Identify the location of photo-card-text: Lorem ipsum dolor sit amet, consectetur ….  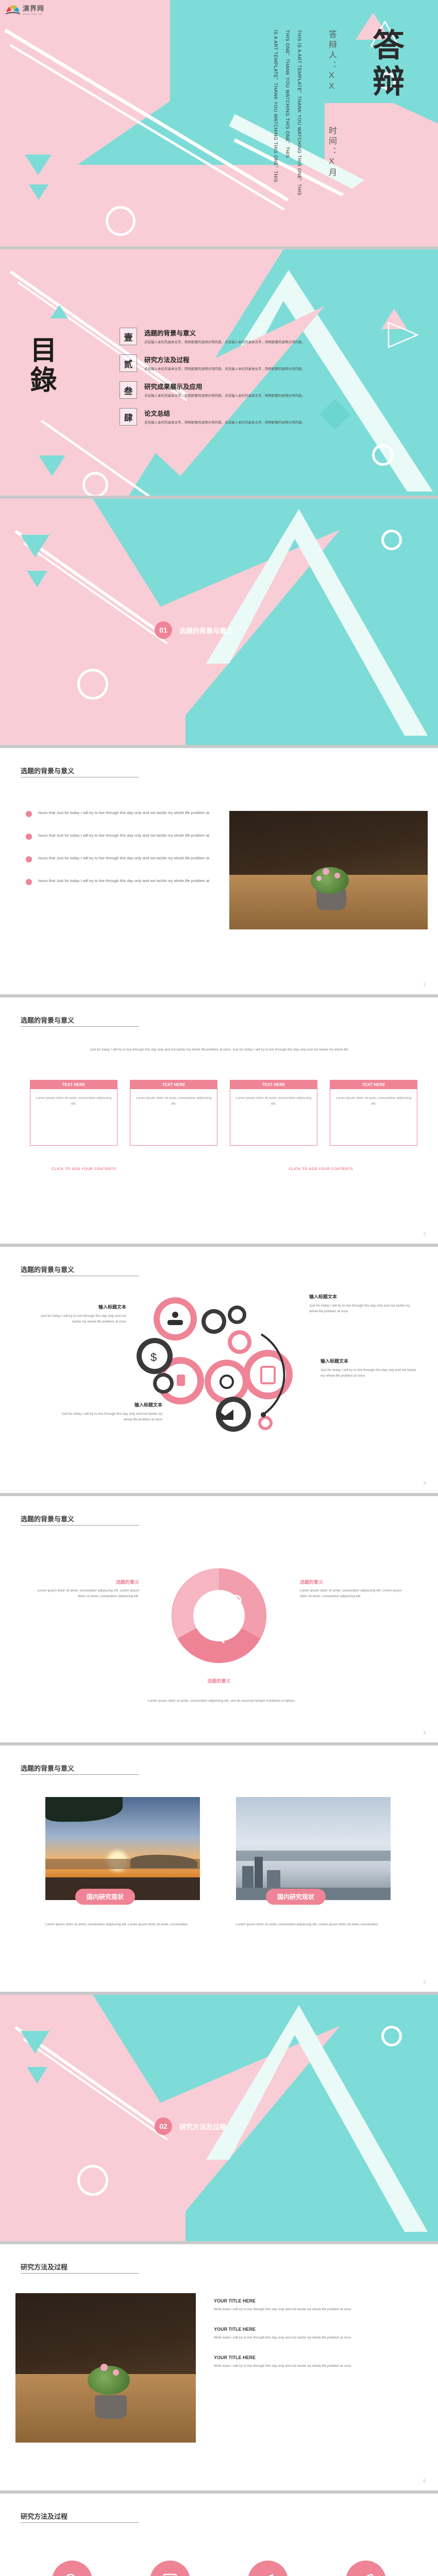
(117, 1925).